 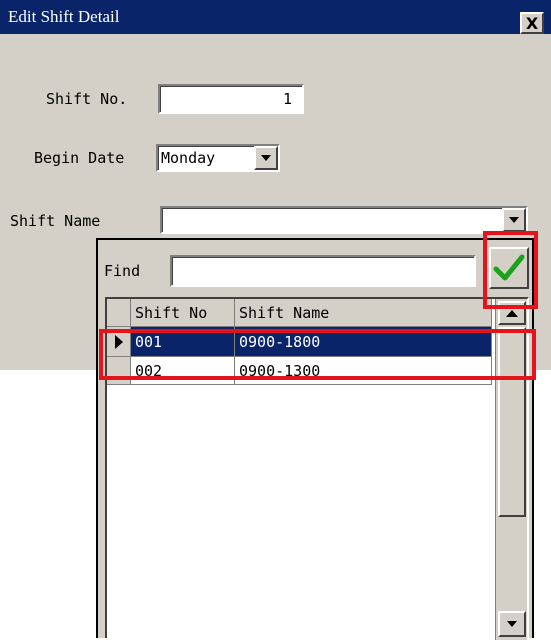 I want to click on annotation-highlight-row, so click(x=317, y=354).